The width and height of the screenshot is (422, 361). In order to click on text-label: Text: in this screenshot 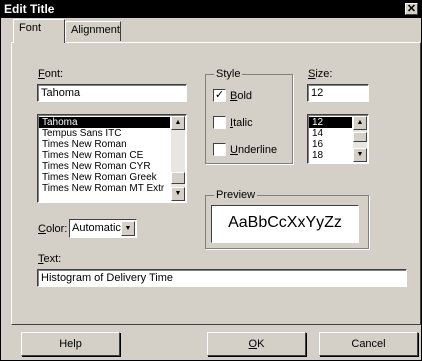, I will do `click(50, 259)`.